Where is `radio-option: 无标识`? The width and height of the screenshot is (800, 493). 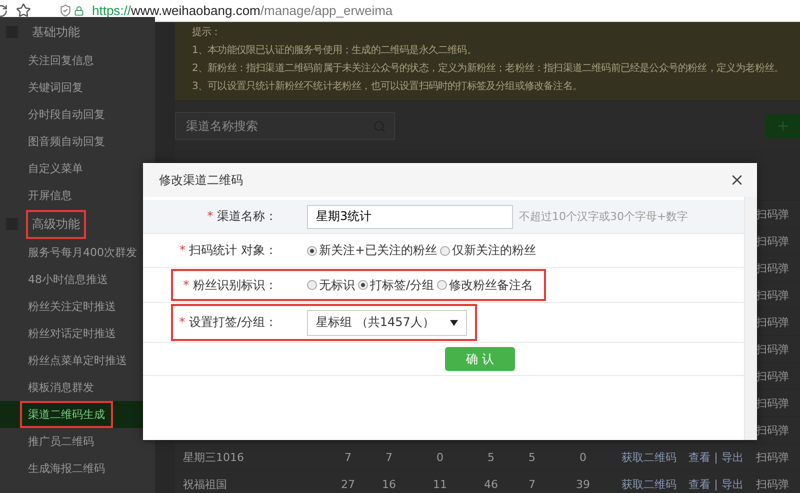 radio-option: 无标识 is located at coordinates (331, 285).